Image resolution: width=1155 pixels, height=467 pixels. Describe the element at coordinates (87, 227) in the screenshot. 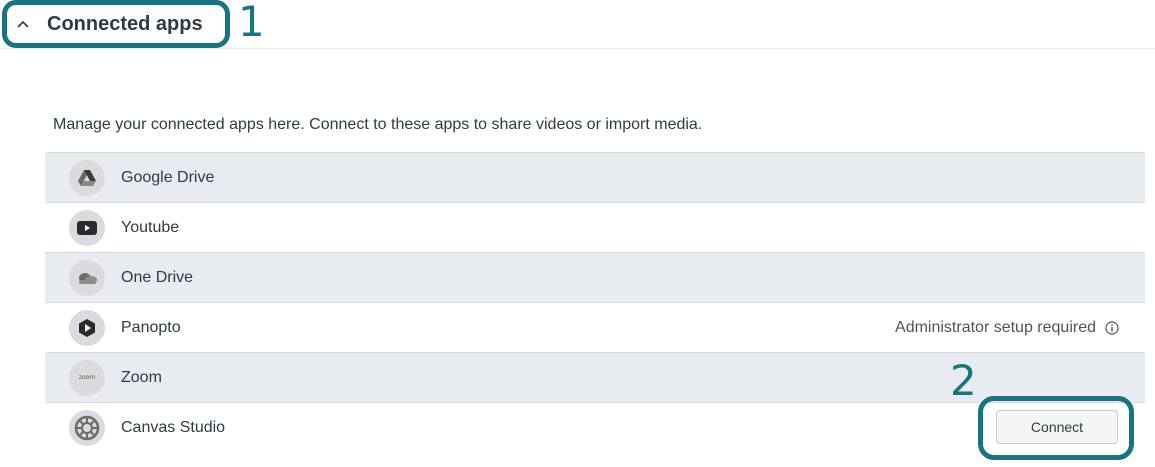

I see `youtube-icon` at that location.